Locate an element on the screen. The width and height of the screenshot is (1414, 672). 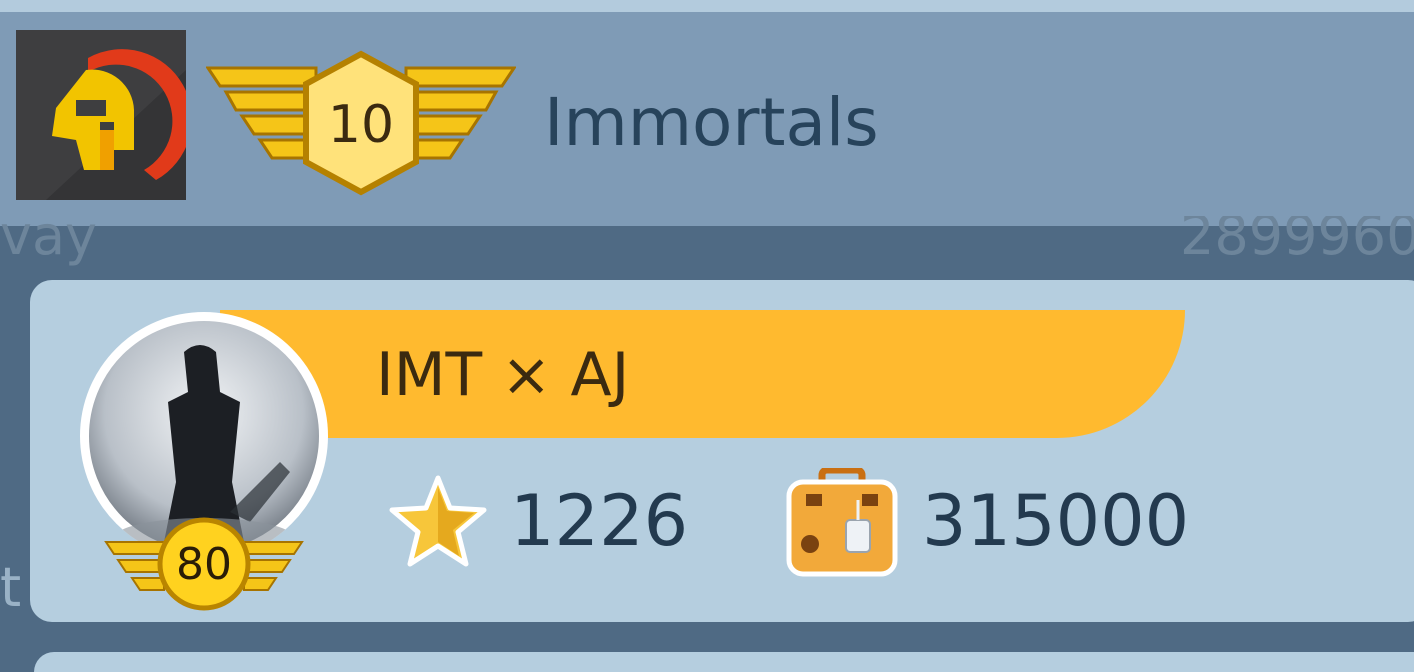
background-text-left-lower: t is located at coordinates (11, 587).